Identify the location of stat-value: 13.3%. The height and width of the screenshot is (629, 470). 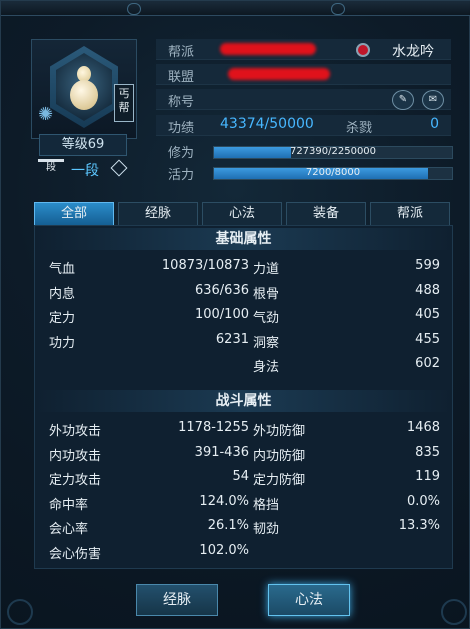
(419, 525).